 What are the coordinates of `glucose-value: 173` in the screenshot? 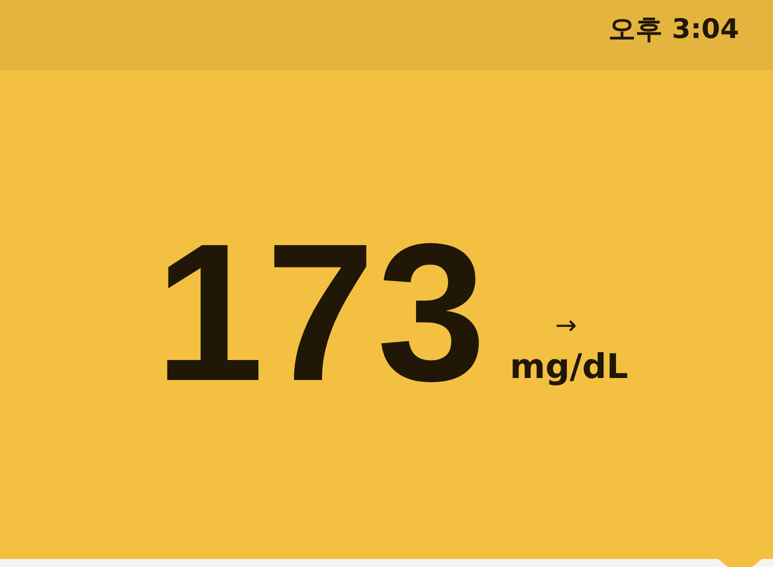 It's located at (321, 313).